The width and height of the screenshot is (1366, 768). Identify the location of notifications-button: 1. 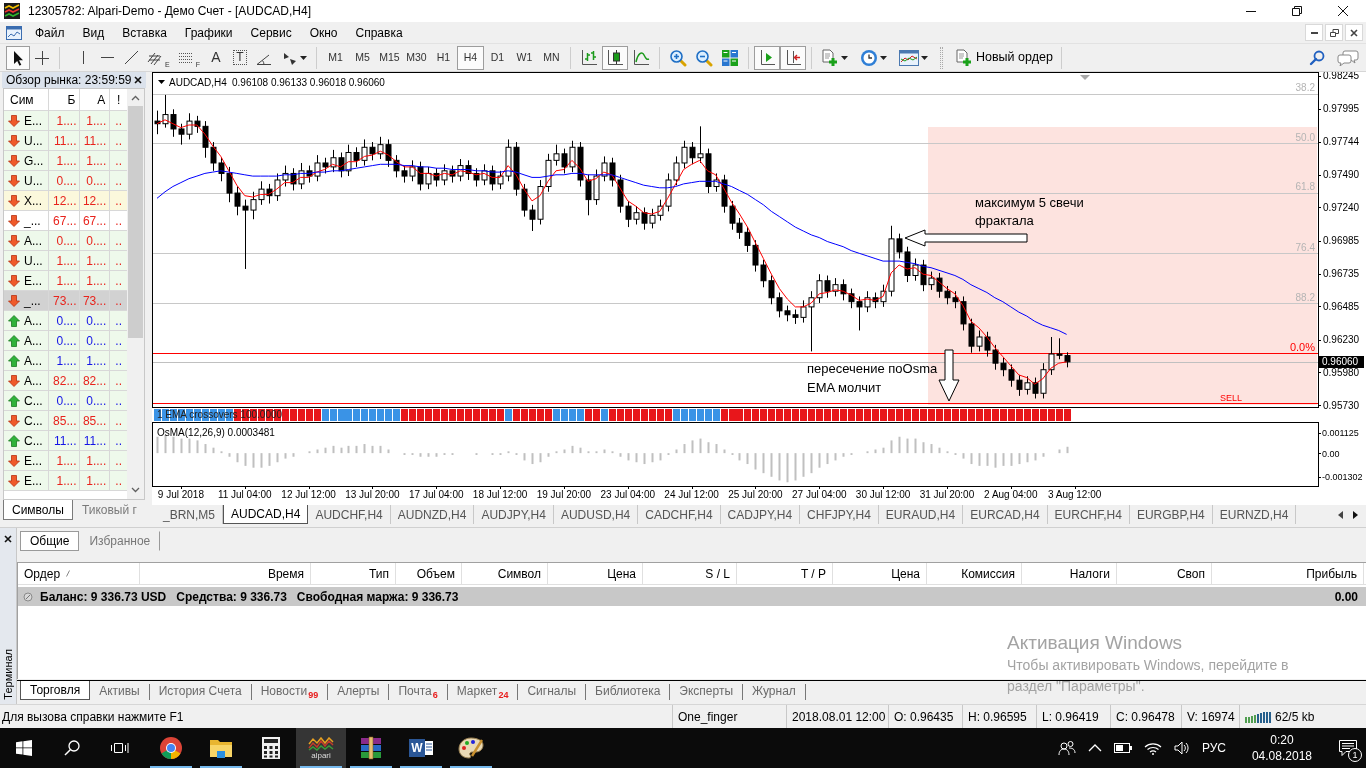
(1348, 748).